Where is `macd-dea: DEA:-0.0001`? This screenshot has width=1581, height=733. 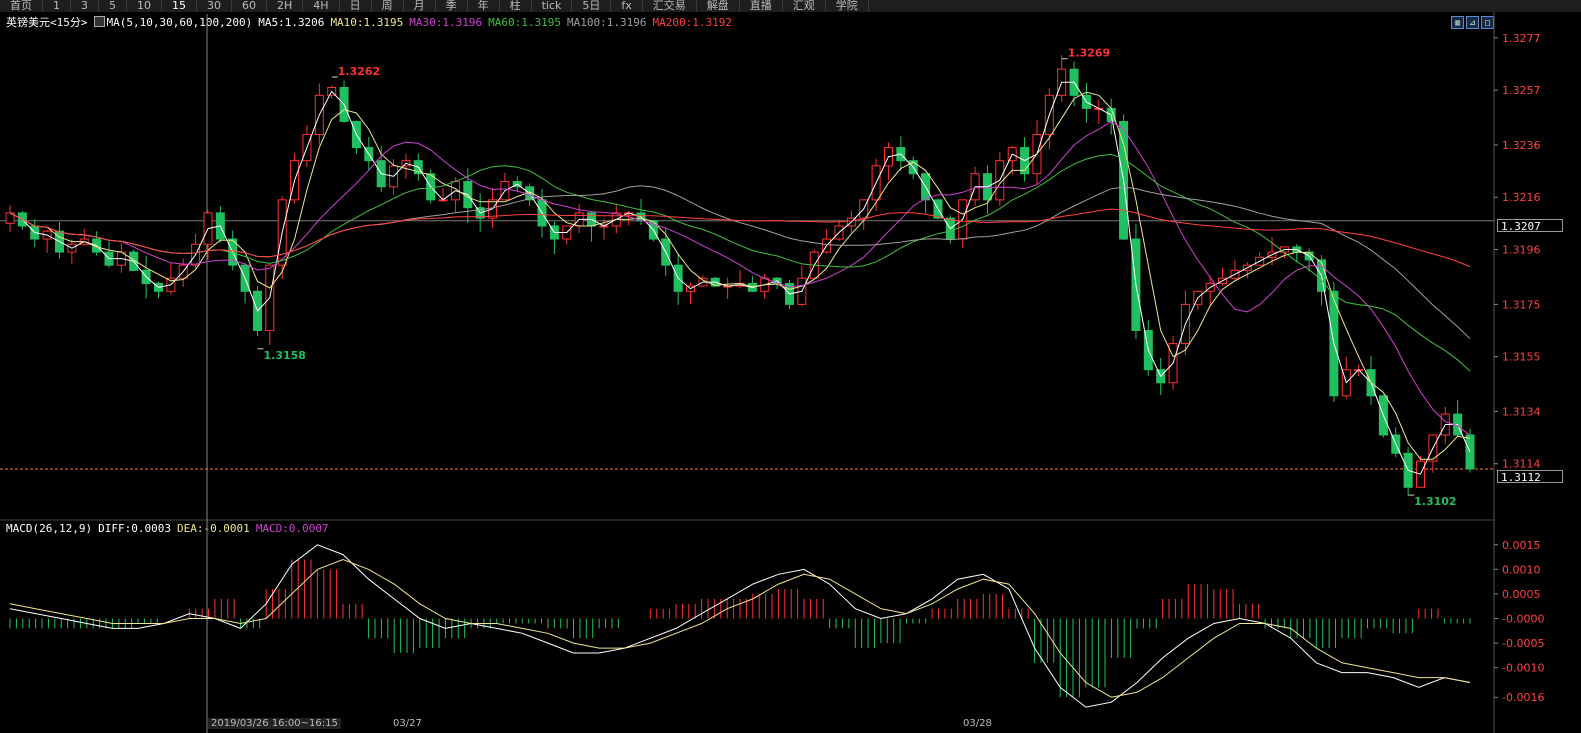 macd-dea: DEA:-0.0001 is located at coordinates (213, 528).